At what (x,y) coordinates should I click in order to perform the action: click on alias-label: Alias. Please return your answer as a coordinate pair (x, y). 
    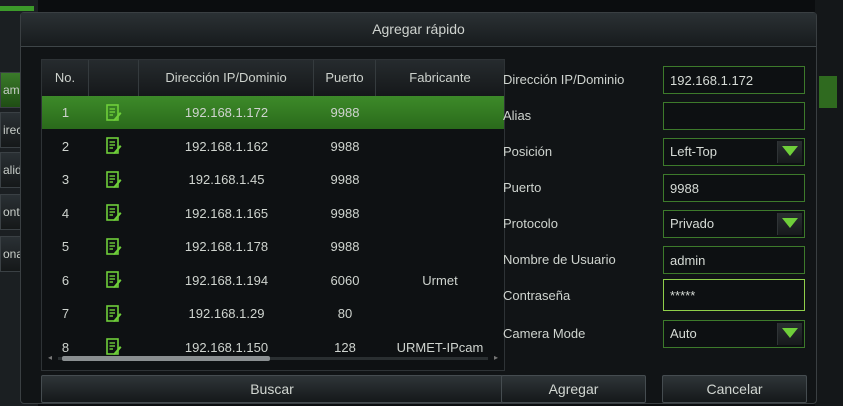
    Looking at the image, I should click on (517, 115).